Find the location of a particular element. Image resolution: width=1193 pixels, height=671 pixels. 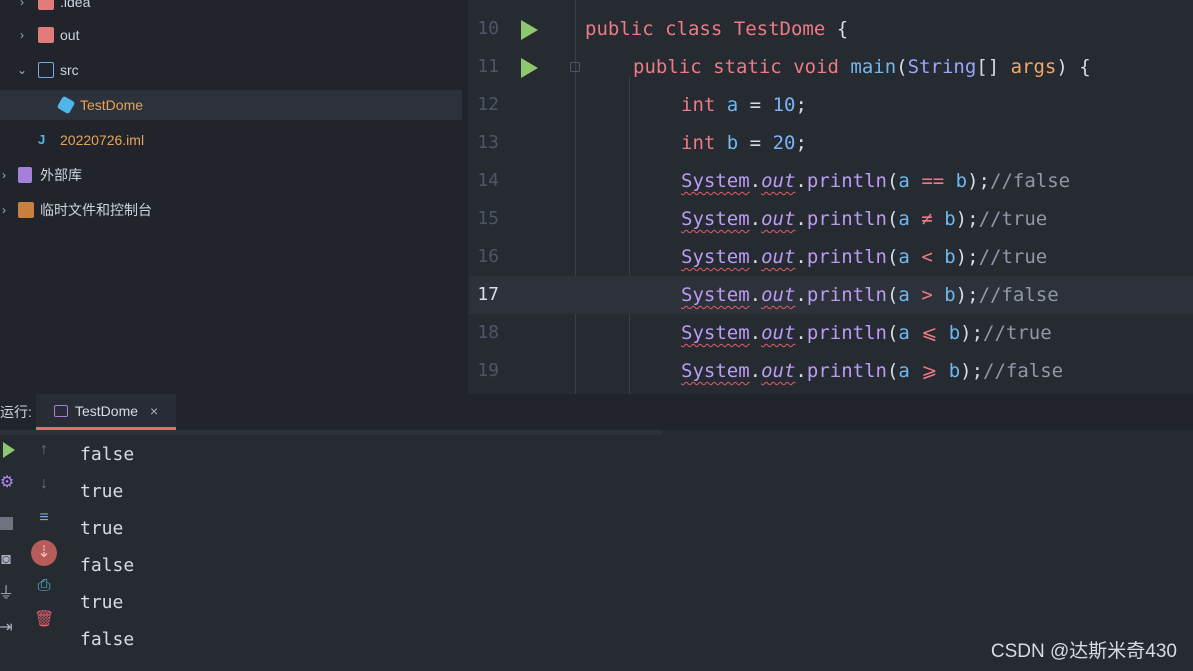

code-text: System.out.println(a < b);//true is located at coordinates (864, 257).